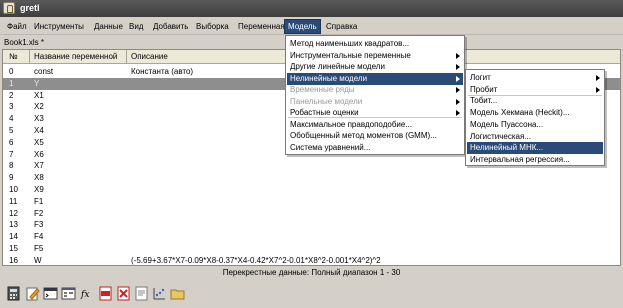 This screenshot has height=308, width=623. I want to click on menu-item: Инструментальные переменные, so click(375, 56).